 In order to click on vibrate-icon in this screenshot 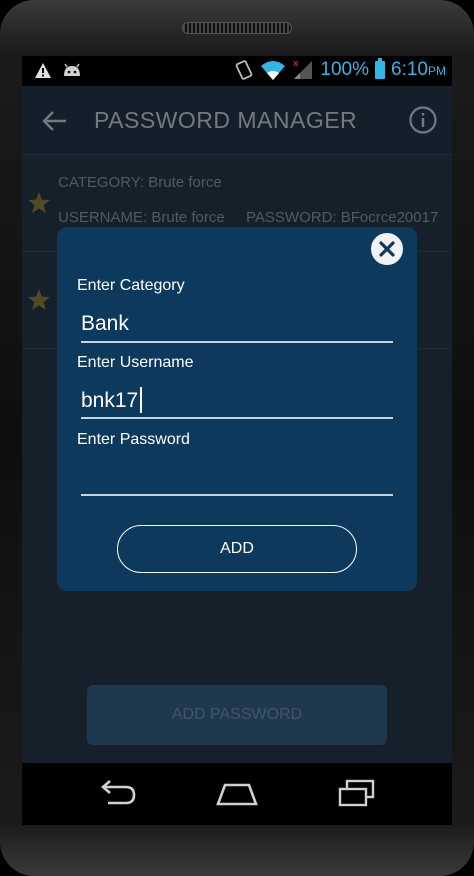, I will do `click(244, 70)`.